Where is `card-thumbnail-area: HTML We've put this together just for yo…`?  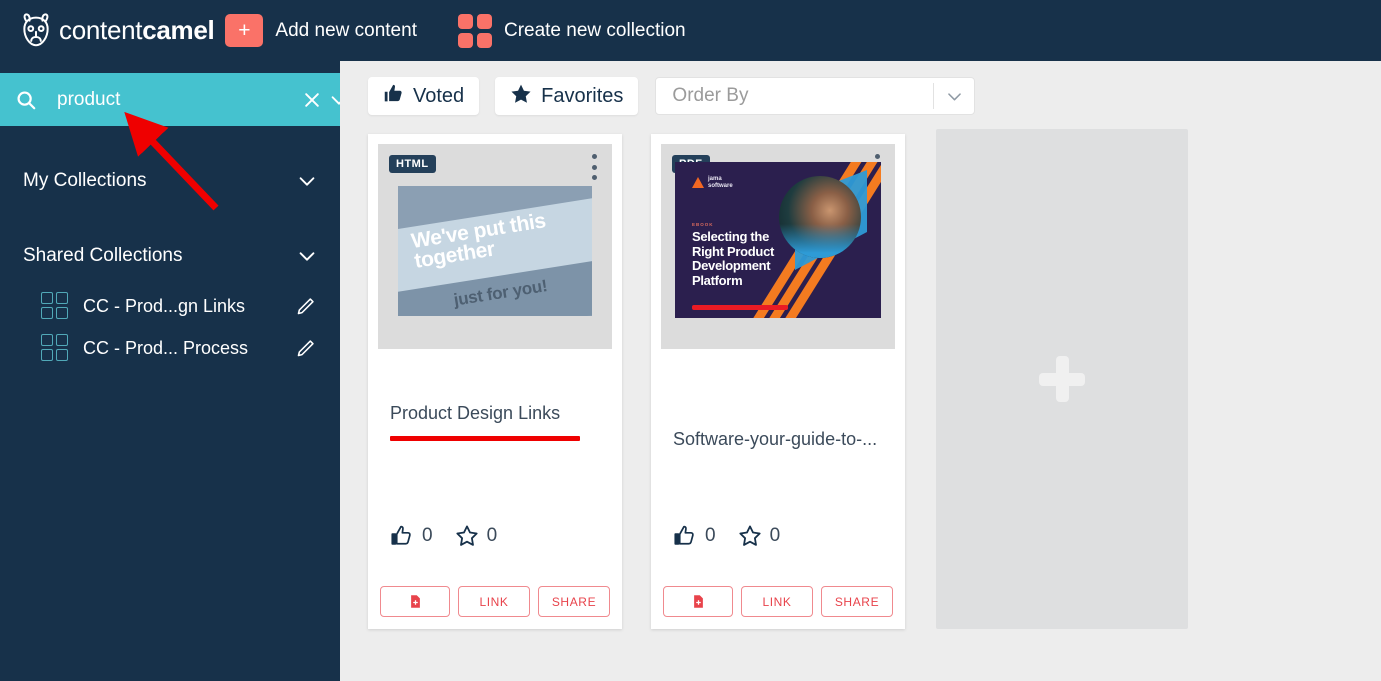 card-thumbnail-area: HTML We've put this together just for yo… is located at coordinates (495, 246).